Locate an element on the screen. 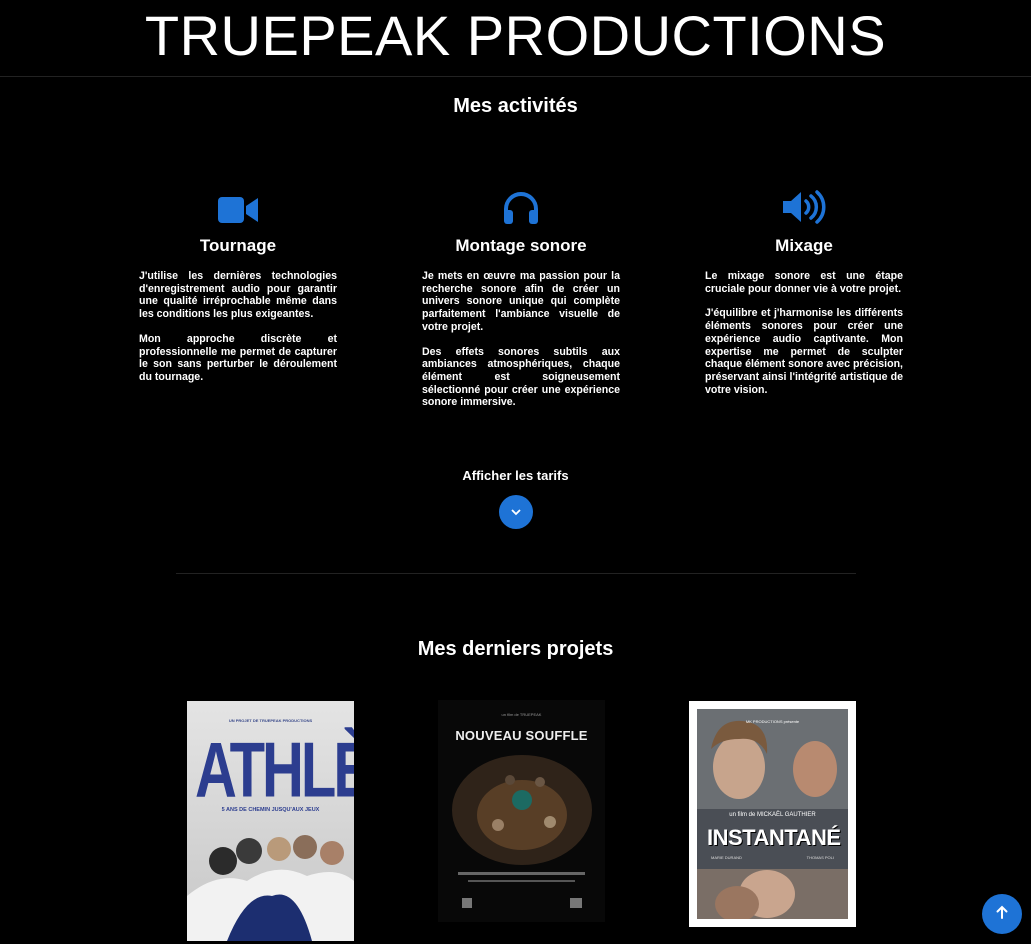  poster-tagline: MK PRODUCTIONS présente is located at coordinates (772, 721).